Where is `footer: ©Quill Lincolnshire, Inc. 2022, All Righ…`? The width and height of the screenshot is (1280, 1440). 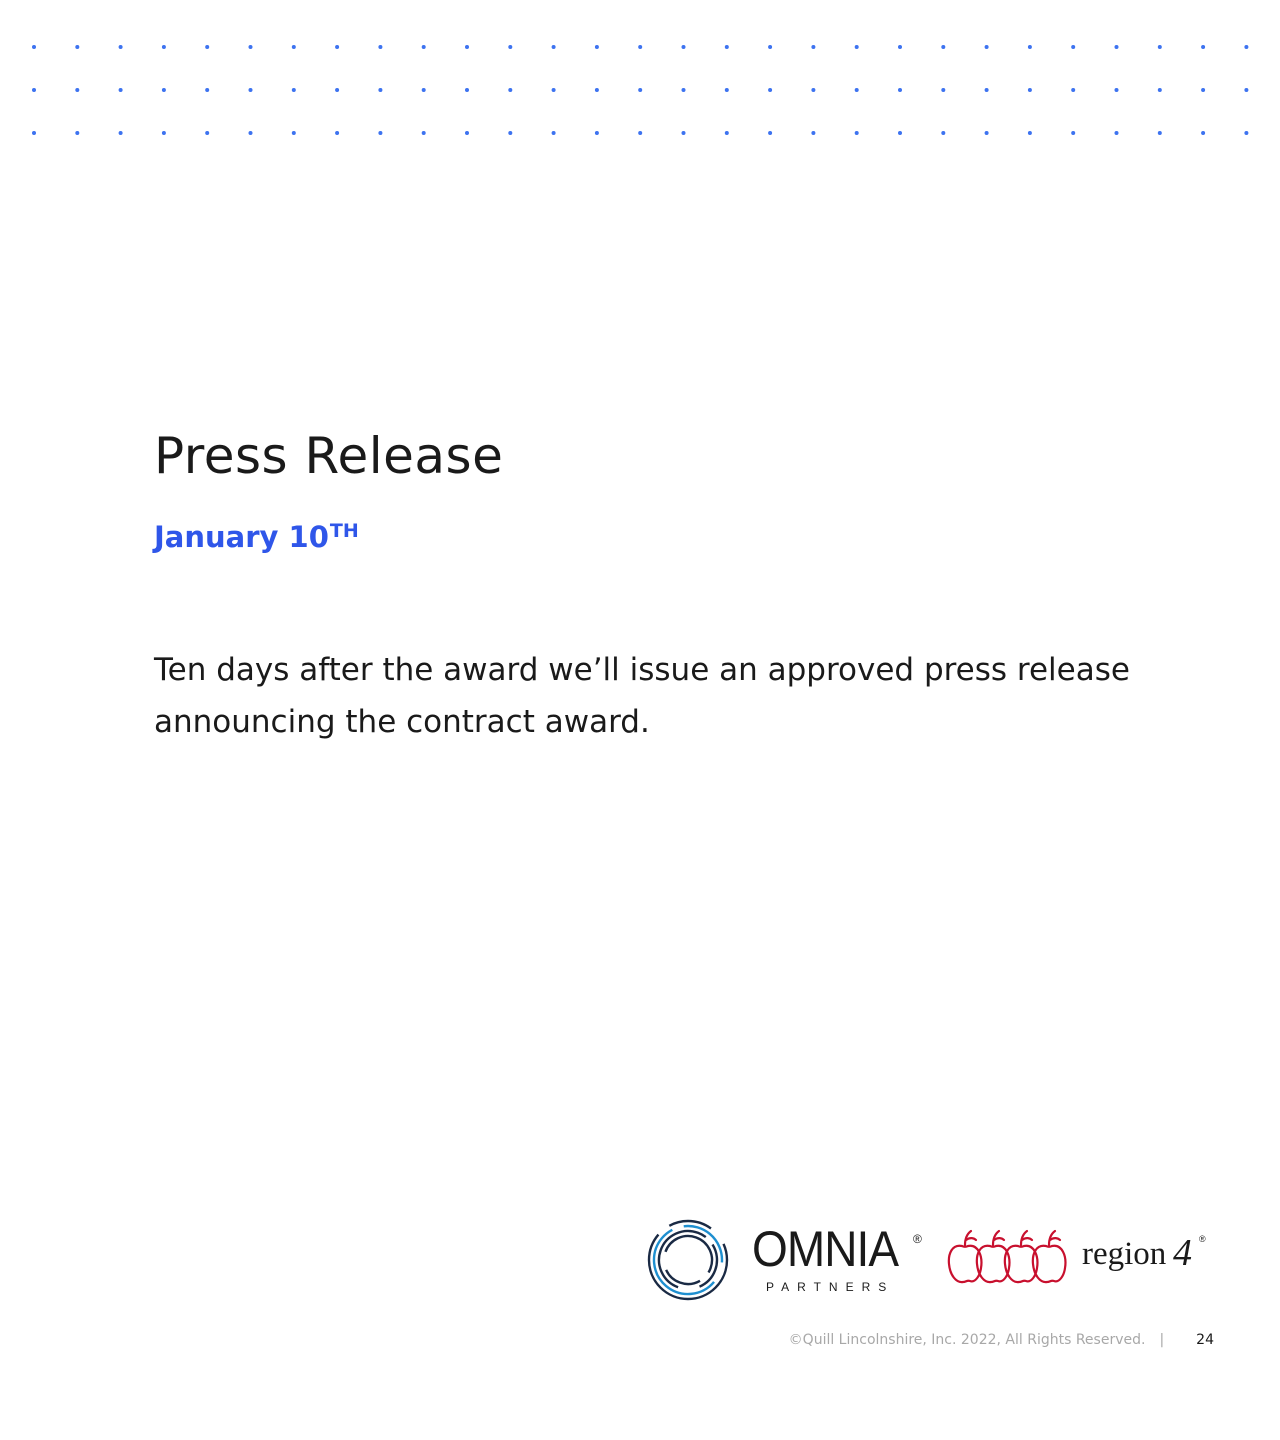 footer: ©Quill Lincolnshire, Inc. 2022, All Righ… is located at coordinates (1001, 1340).